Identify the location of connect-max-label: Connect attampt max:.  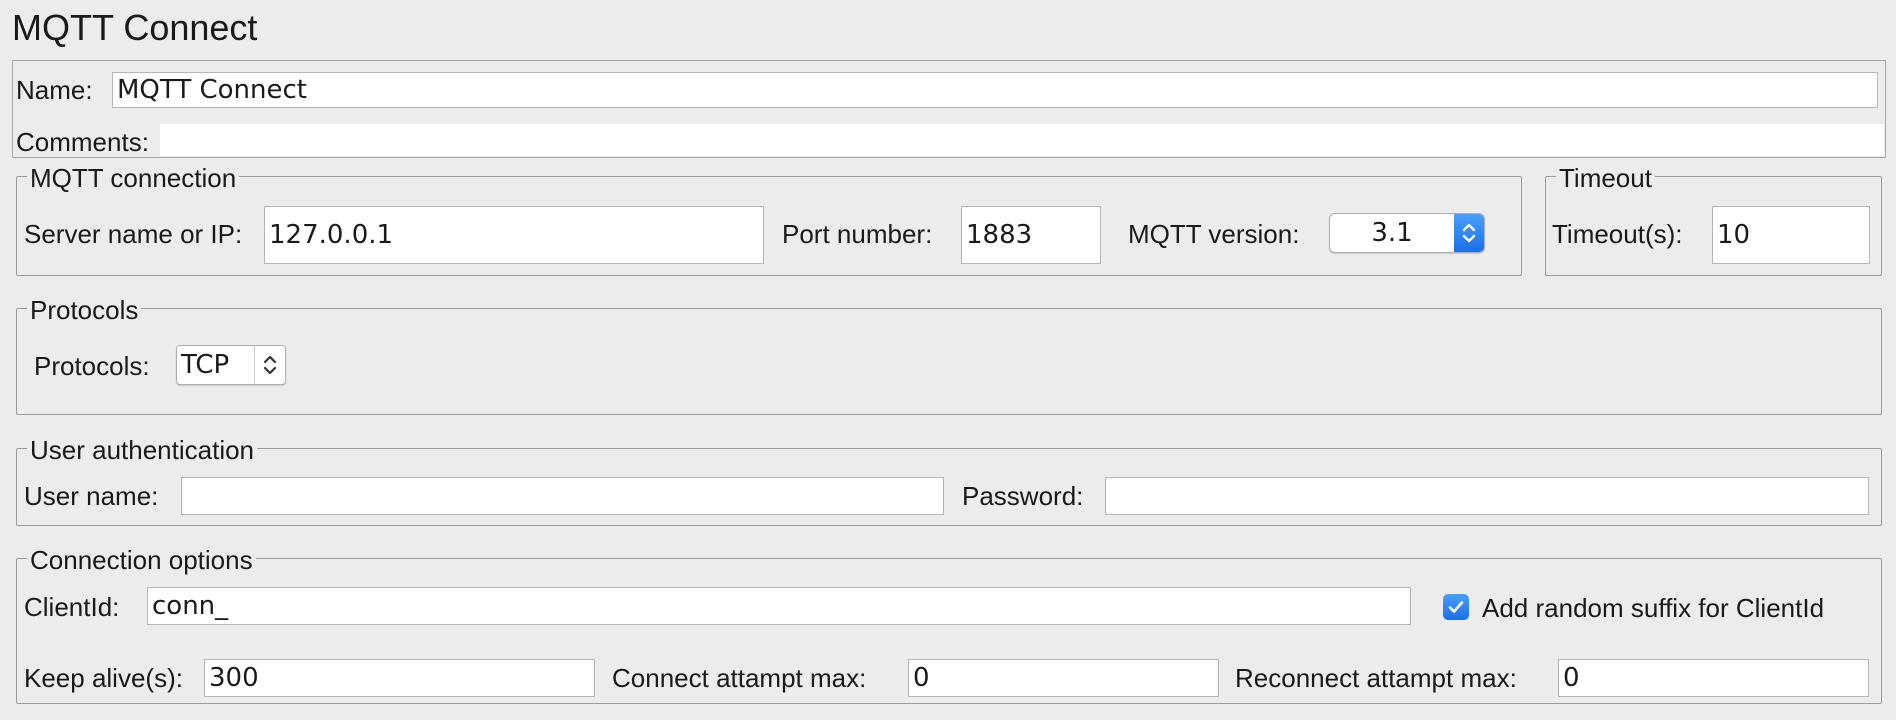
(739, 678).